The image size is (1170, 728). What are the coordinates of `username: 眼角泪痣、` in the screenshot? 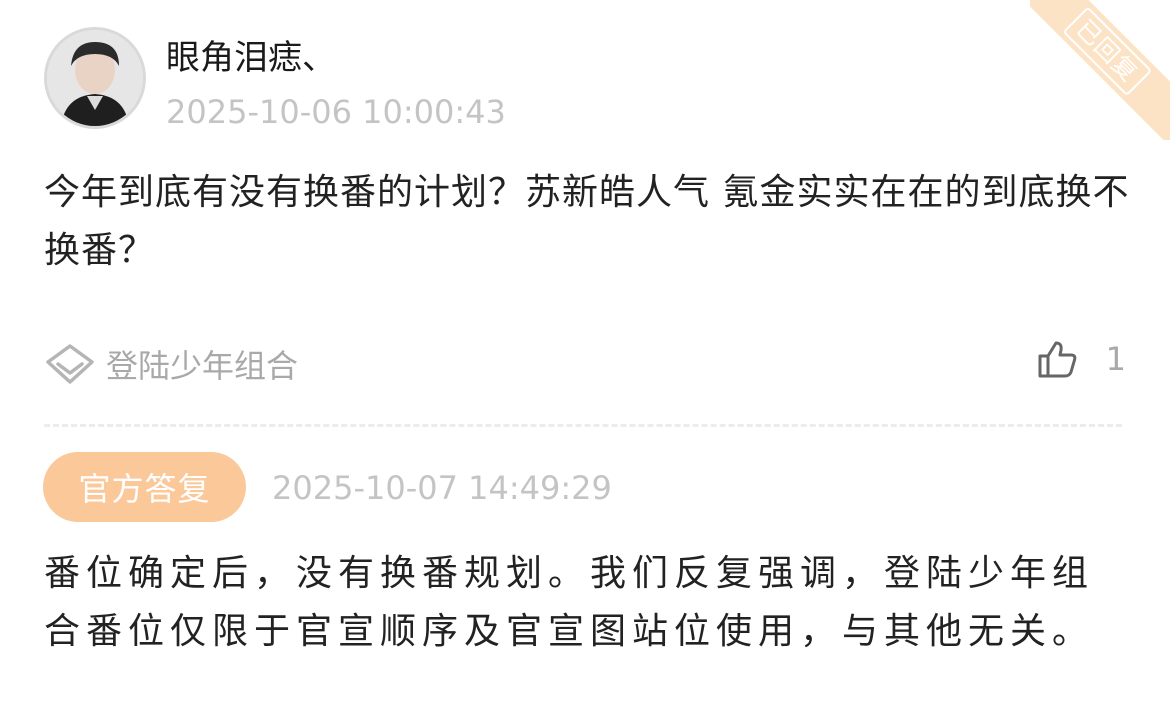 It's located at (251, 58).